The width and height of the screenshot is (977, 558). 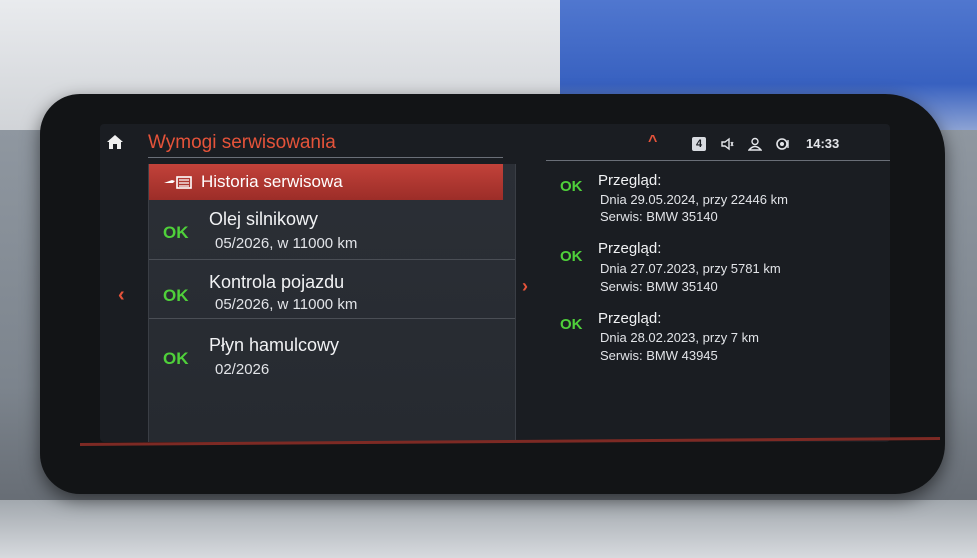 What do you see at coordinates (718, 160) in the screenshot?
I see `history-divider` at bounding box center [718, 160].